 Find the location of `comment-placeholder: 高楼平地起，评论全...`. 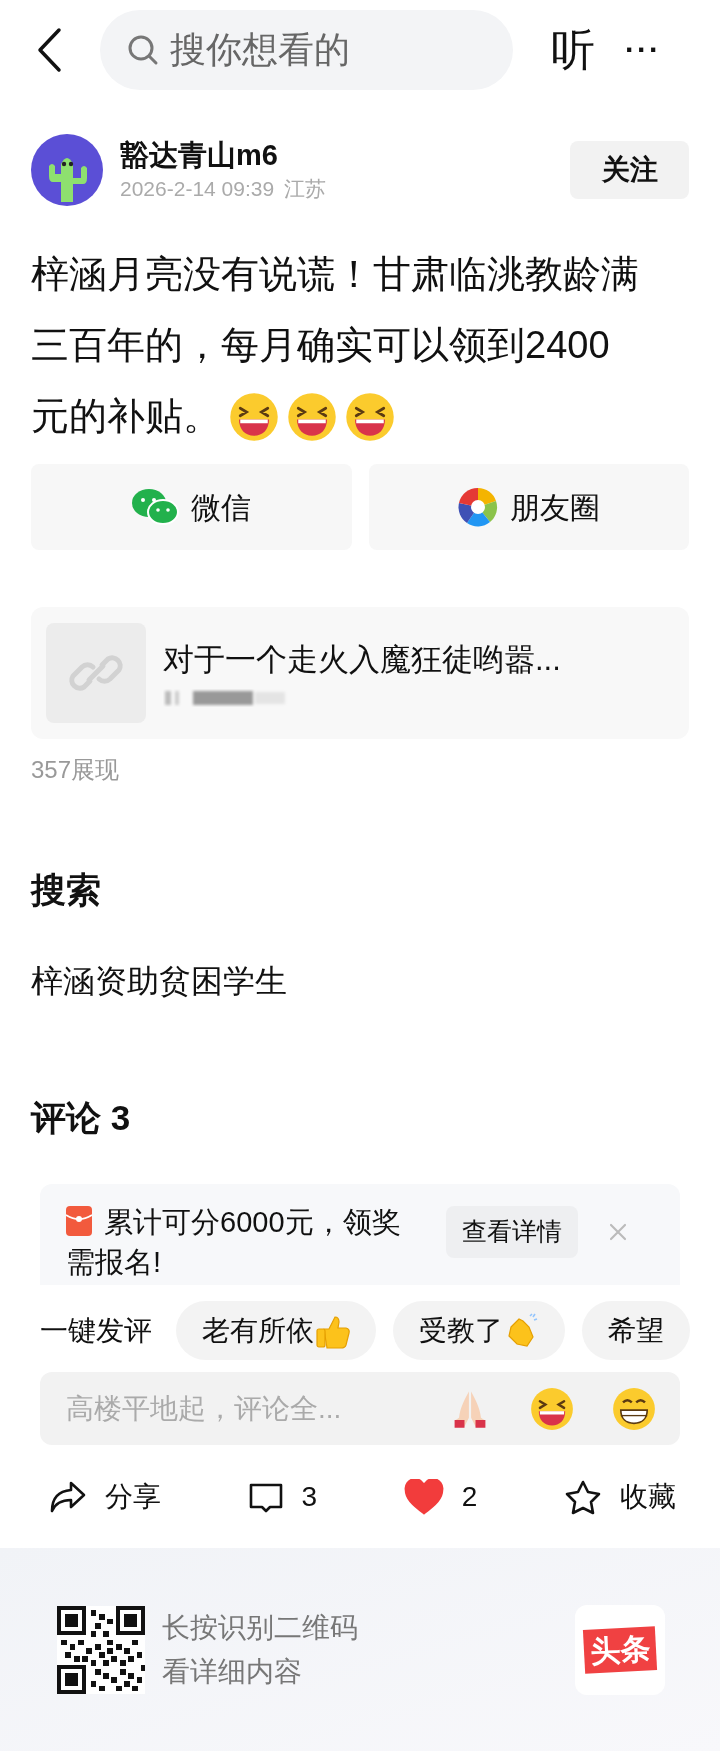

comment-placeholder: 高楼平地起，评论全... is located at coordinates (204, 1408).